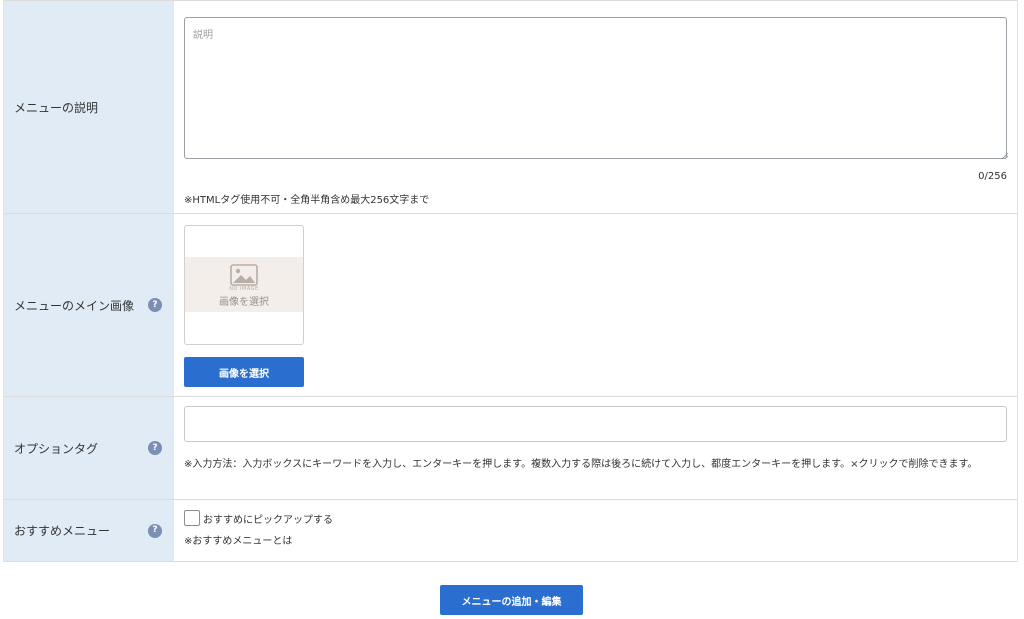  Describe the element at coordinates (595, 424) in the screenshot. I see `option-tag-input` at that location.